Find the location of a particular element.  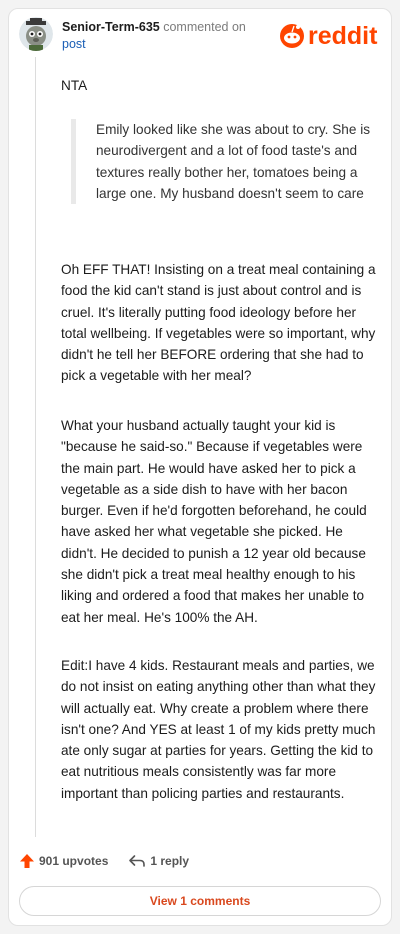

reply-count: 1 reply is located at coordinates (170, 861).